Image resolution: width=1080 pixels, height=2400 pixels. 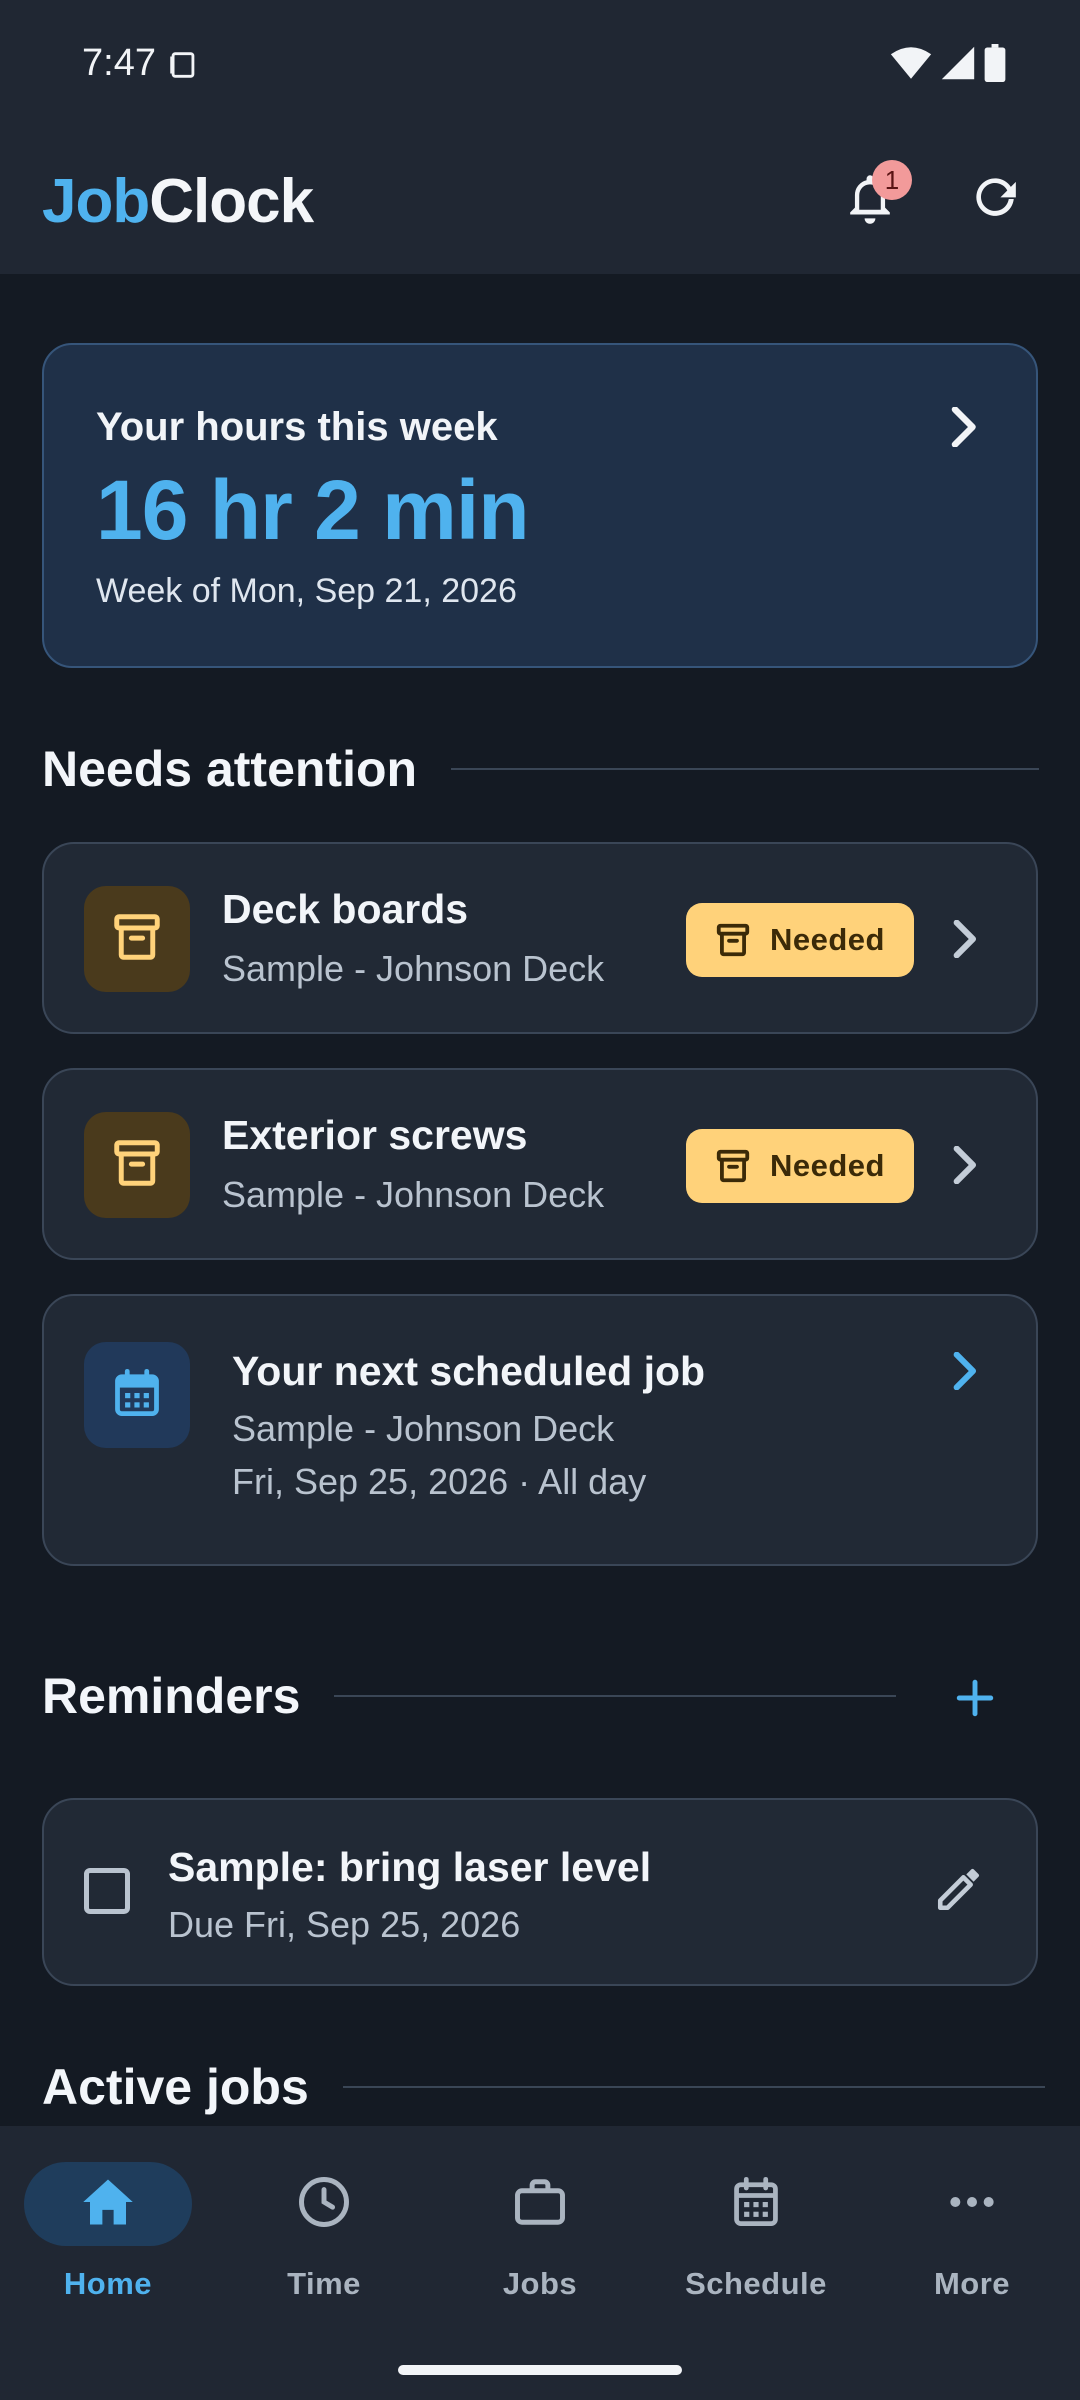 I want to click on wifi-icon, so click(x=911, y=65).